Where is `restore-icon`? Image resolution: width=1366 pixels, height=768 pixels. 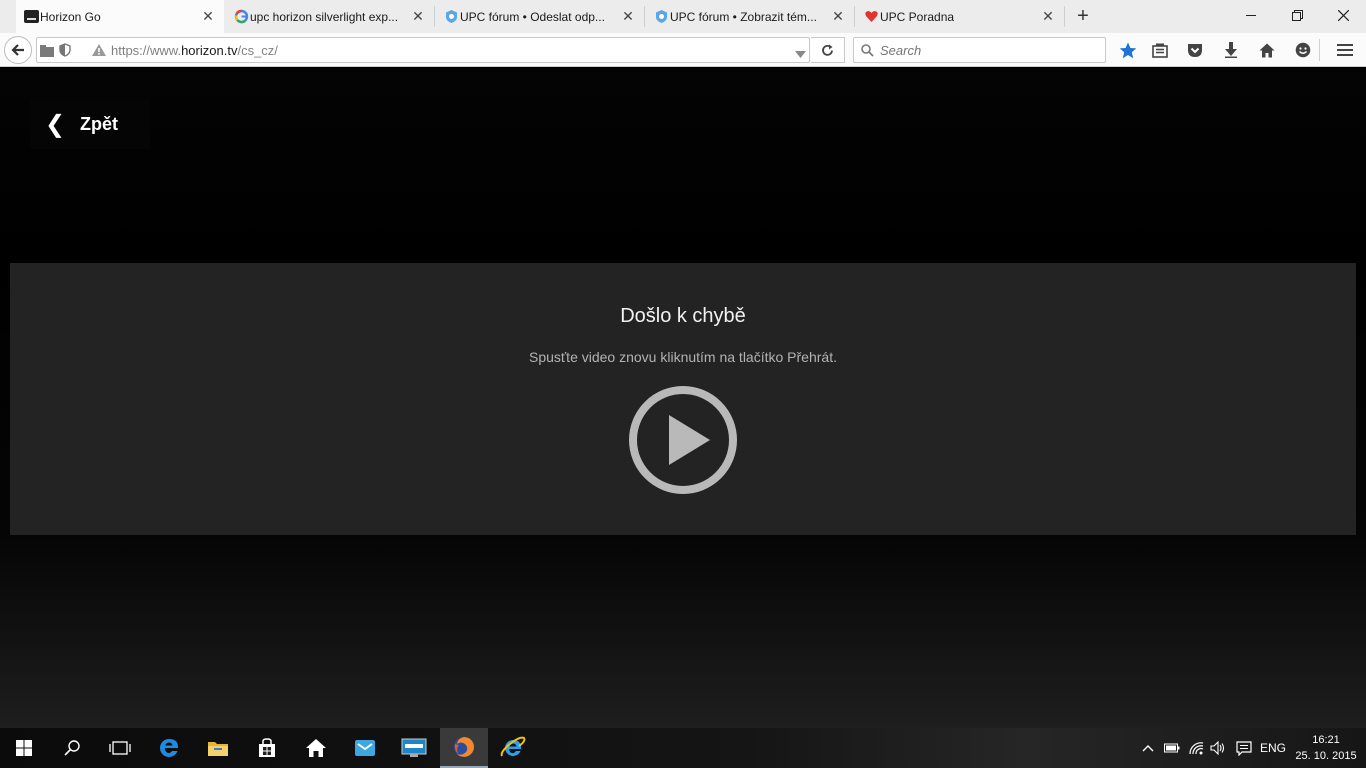 restore-icon is located at coordinates (1297, 15).